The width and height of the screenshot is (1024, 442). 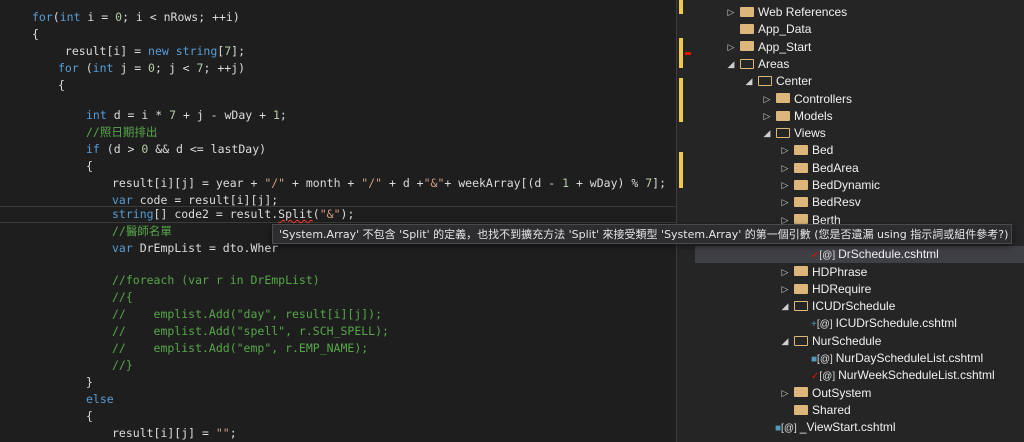 I want to click on tree-node: ▷ HDRequire, so click(x=825, y=289).